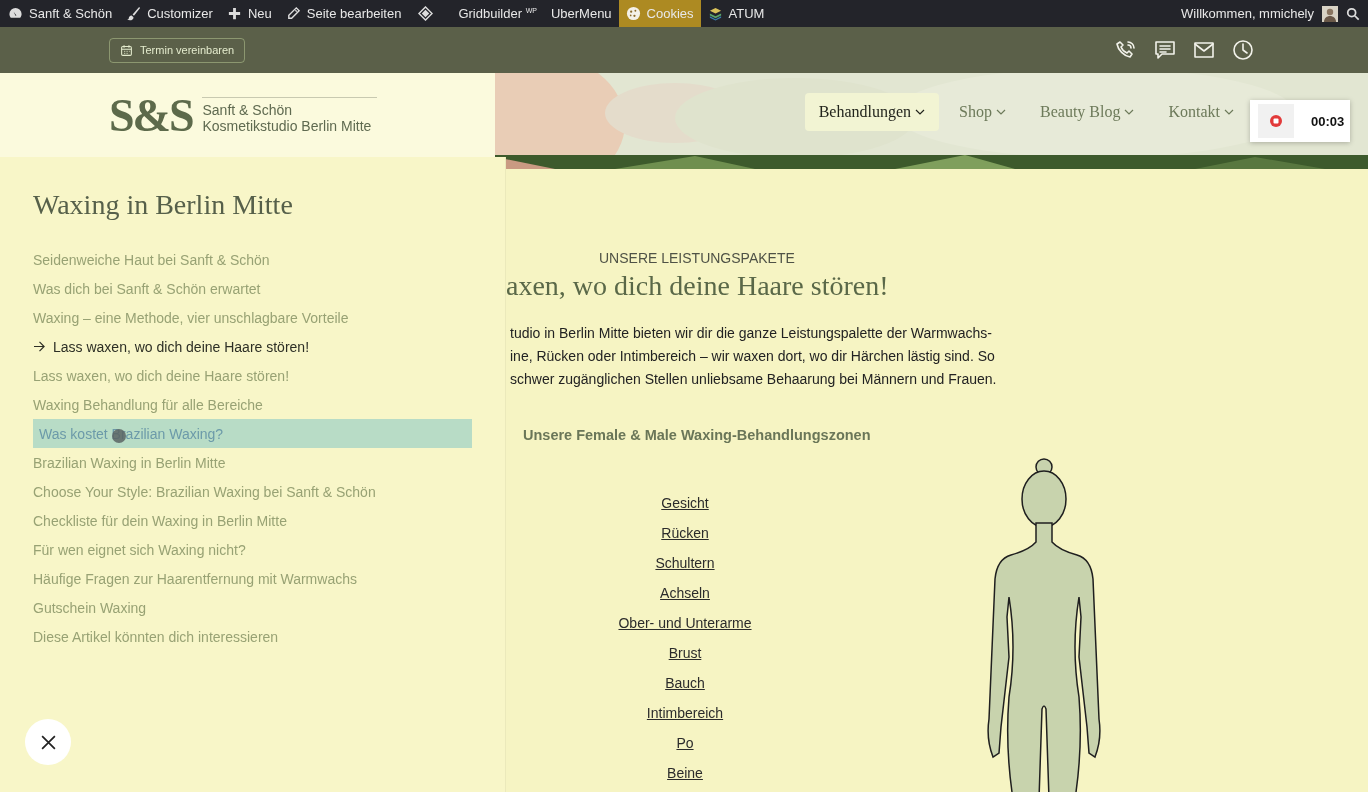 The width and height of the screenshot is (1368, 792). I want to click on close-icon, so click(48, 742).